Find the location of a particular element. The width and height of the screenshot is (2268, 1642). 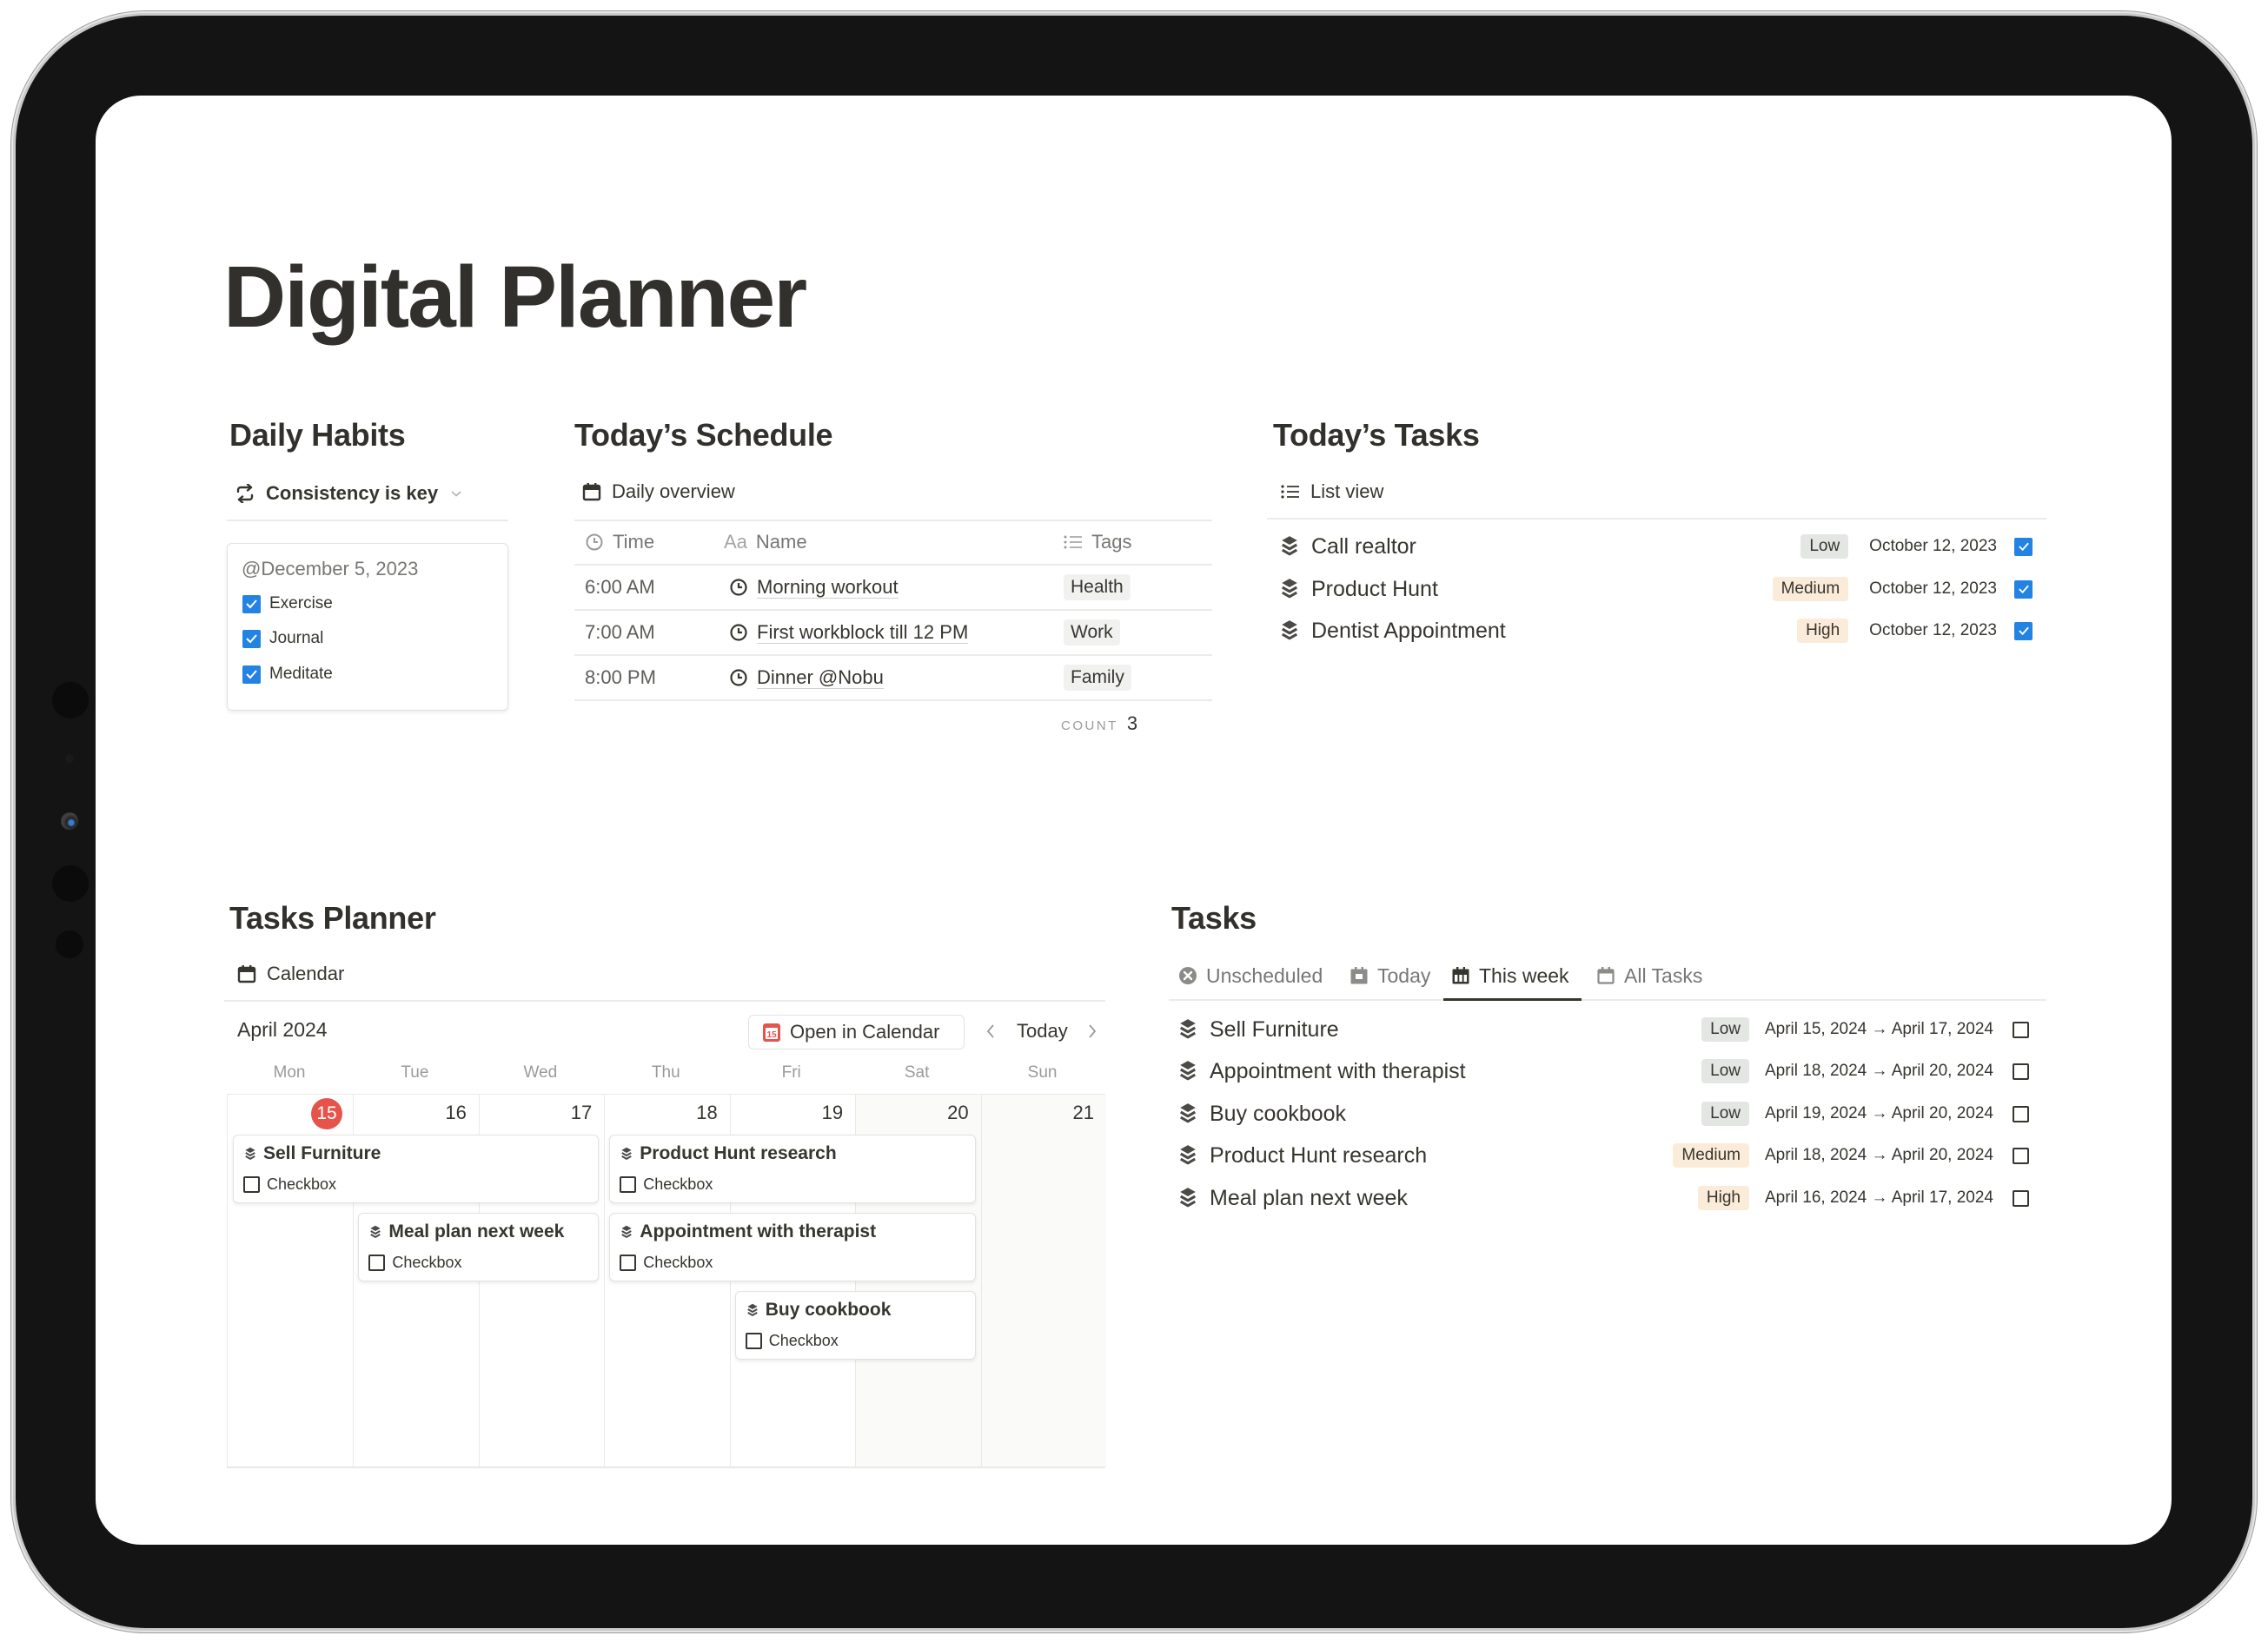

event-title-row: Sell Furniture is located at coordinates (312, 1153).